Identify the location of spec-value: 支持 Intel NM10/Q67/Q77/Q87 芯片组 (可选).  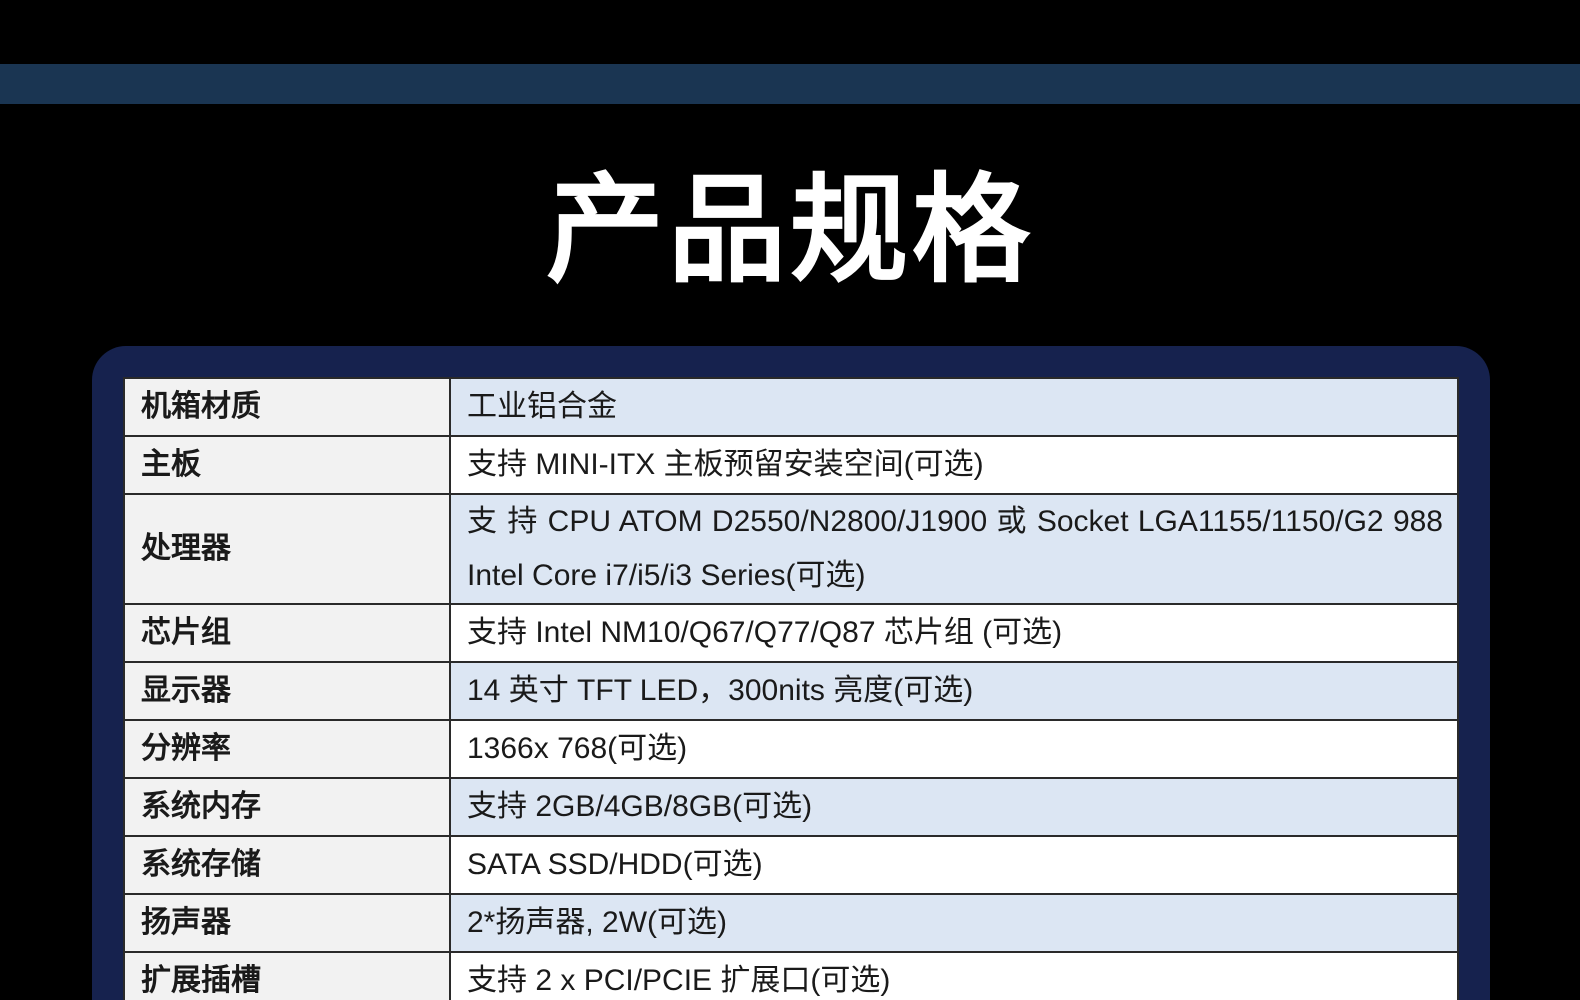
(954, 633).